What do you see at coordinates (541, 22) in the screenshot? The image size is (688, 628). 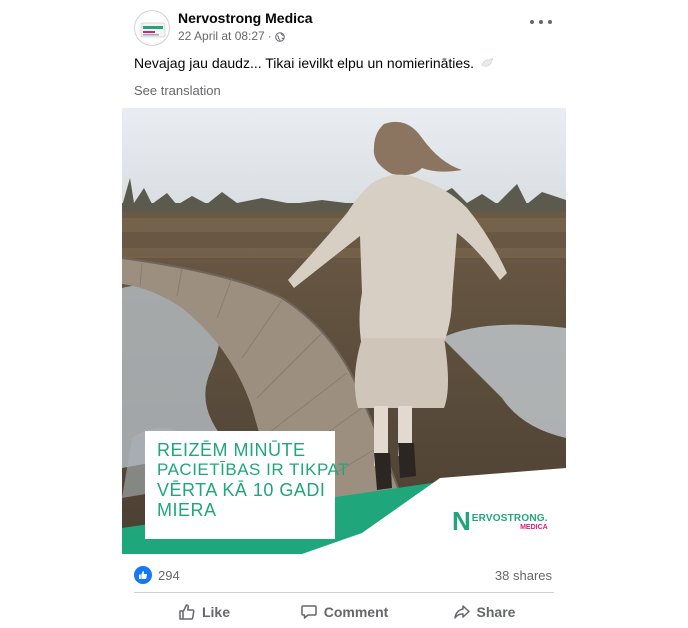 I see `more-icon` at bounding box center [541, 22].